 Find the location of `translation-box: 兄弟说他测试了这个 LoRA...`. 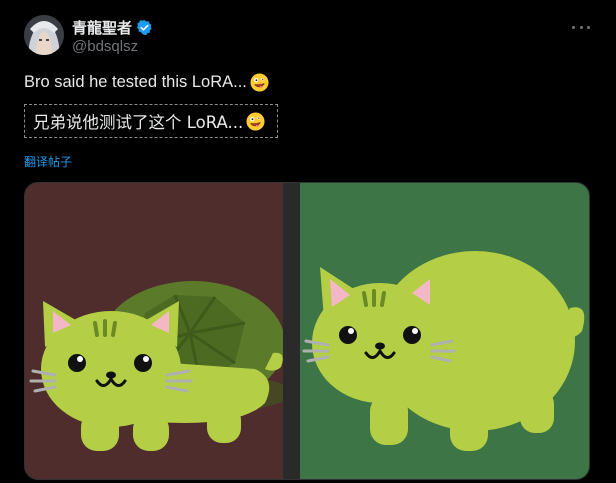

translation-box: 兄弟说他测试了这个 LoRA... is located at coordinates (151, 121).